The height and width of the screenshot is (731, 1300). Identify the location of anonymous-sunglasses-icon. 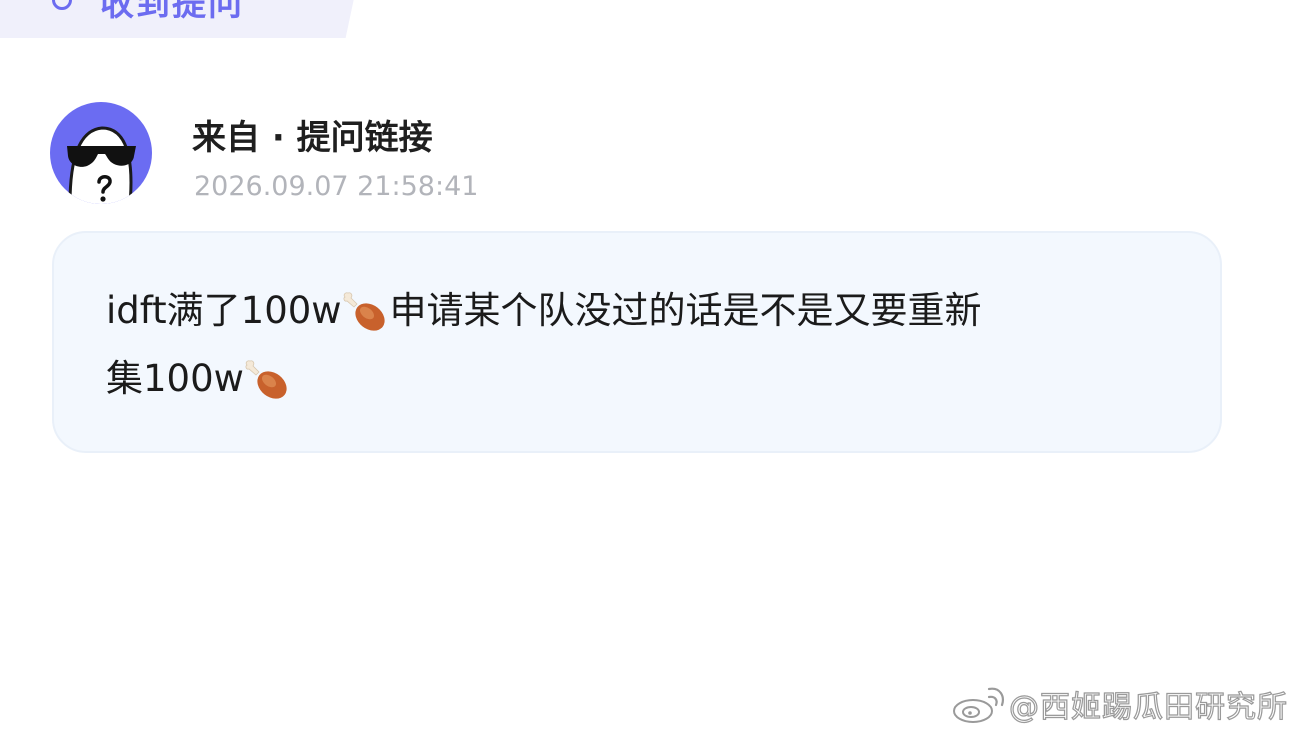
(101, 165).